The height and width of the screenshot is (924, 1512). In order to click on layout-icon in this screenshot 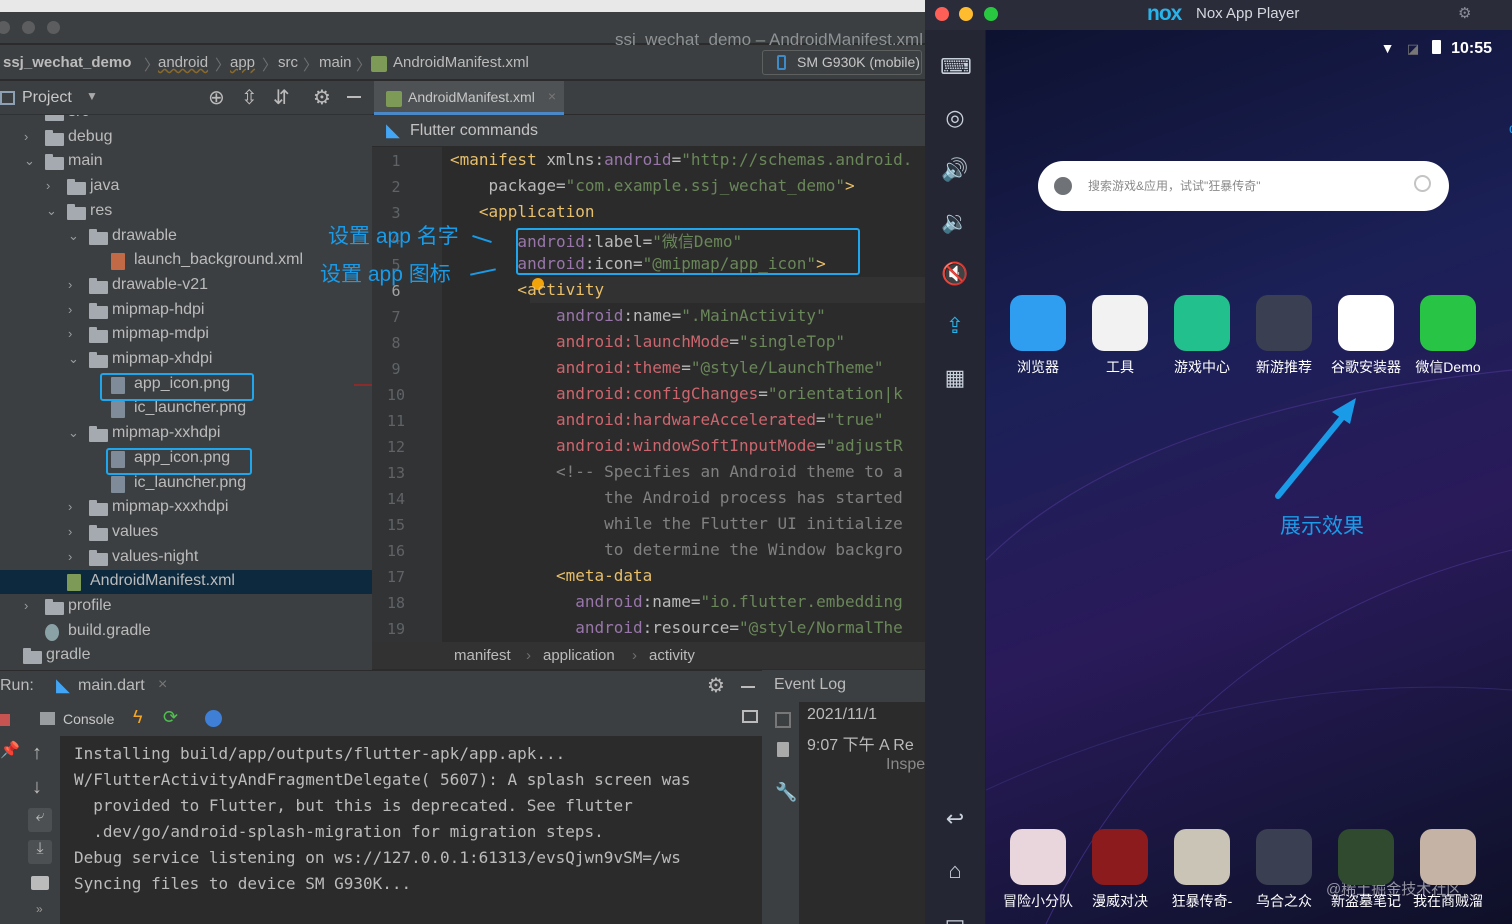, I will do `click(750, 716)`.